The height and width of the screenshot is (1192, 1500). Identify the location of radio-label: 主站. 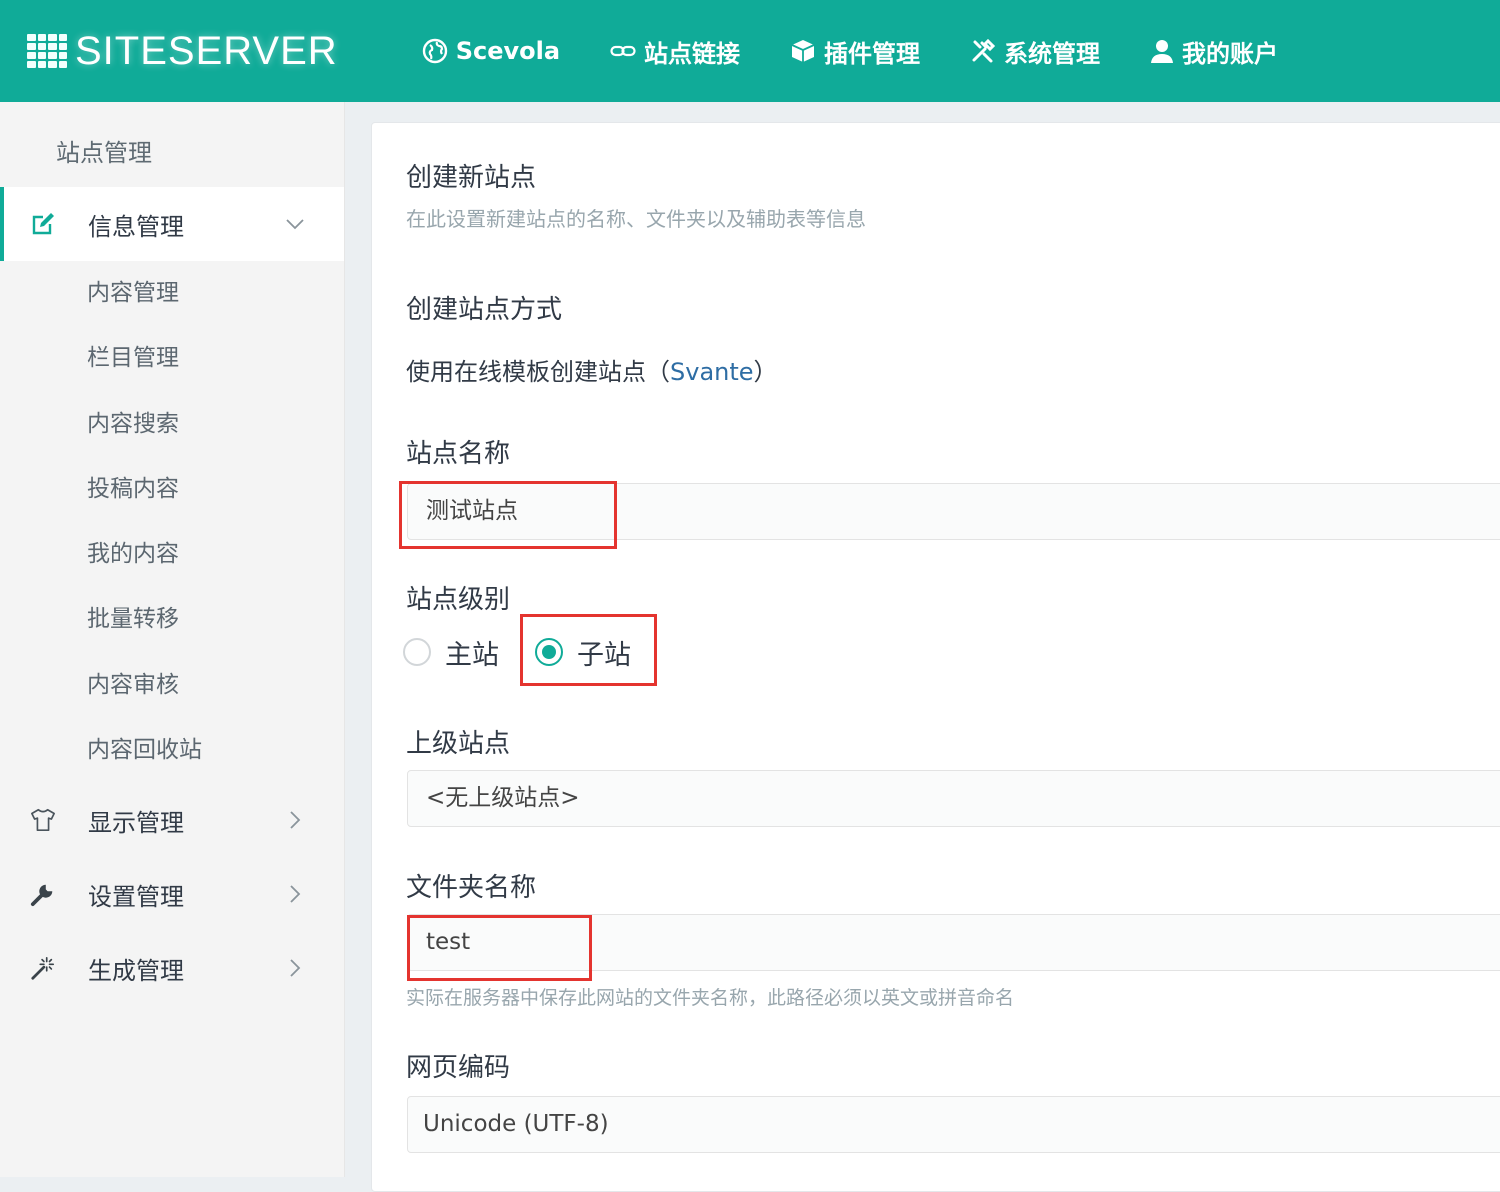
(472, 655).